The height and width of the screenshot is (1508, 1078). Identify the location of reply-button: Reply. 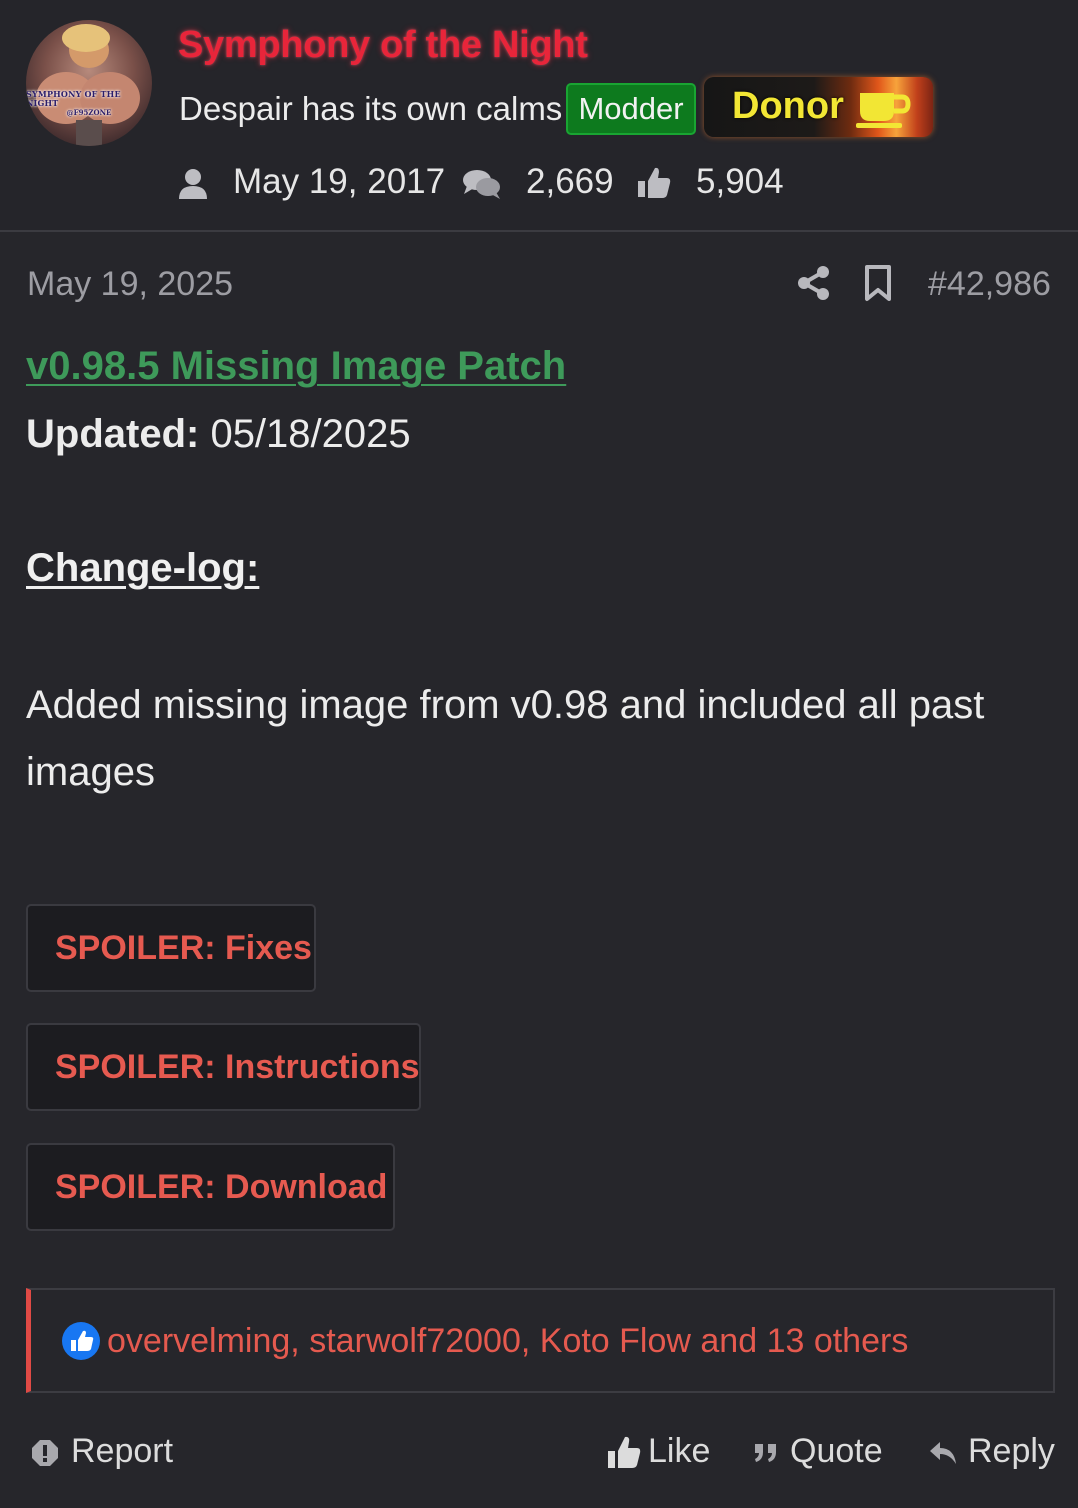
(1011, 1451).